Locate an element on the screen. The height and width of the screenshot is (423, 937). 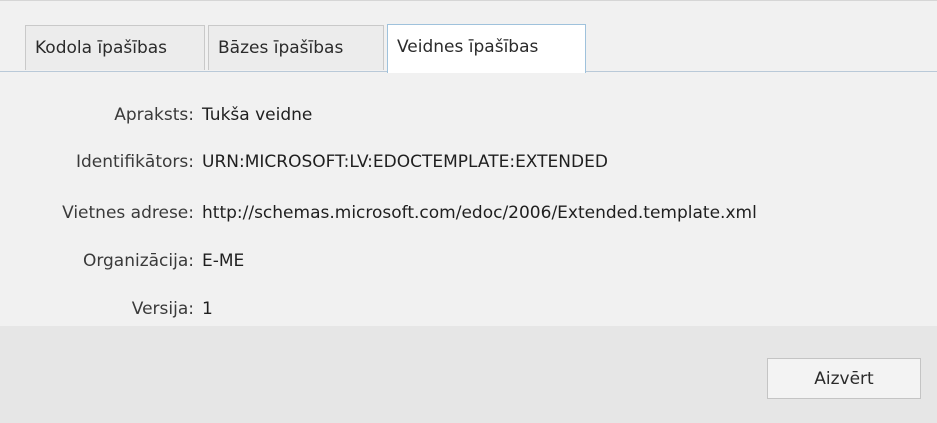
close-button: Aizvērt is located at coordinates (844, 378).